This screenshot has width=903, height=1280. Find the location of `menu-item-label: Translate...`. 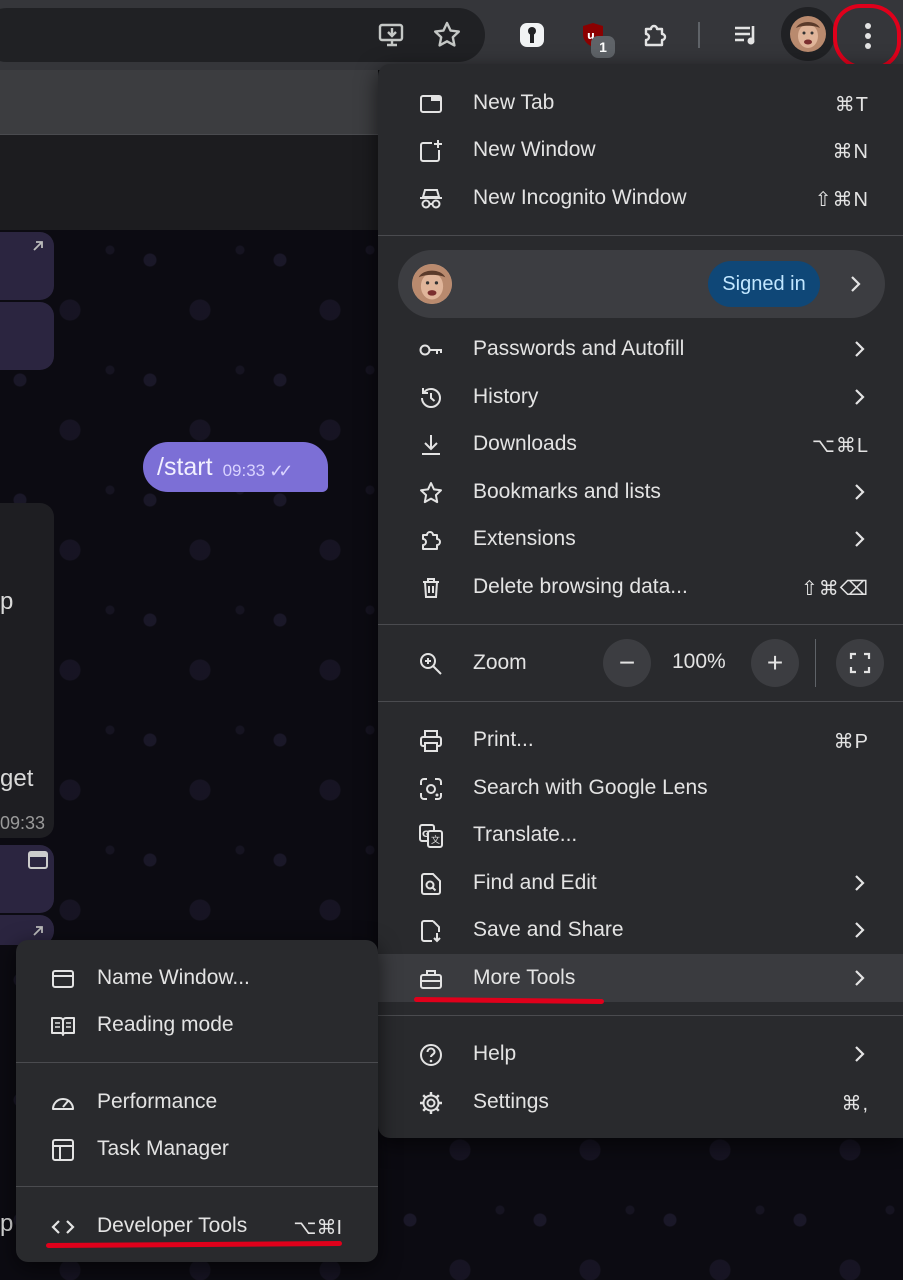

menu-item-label: Translate... is located at coordinates (525, 834).